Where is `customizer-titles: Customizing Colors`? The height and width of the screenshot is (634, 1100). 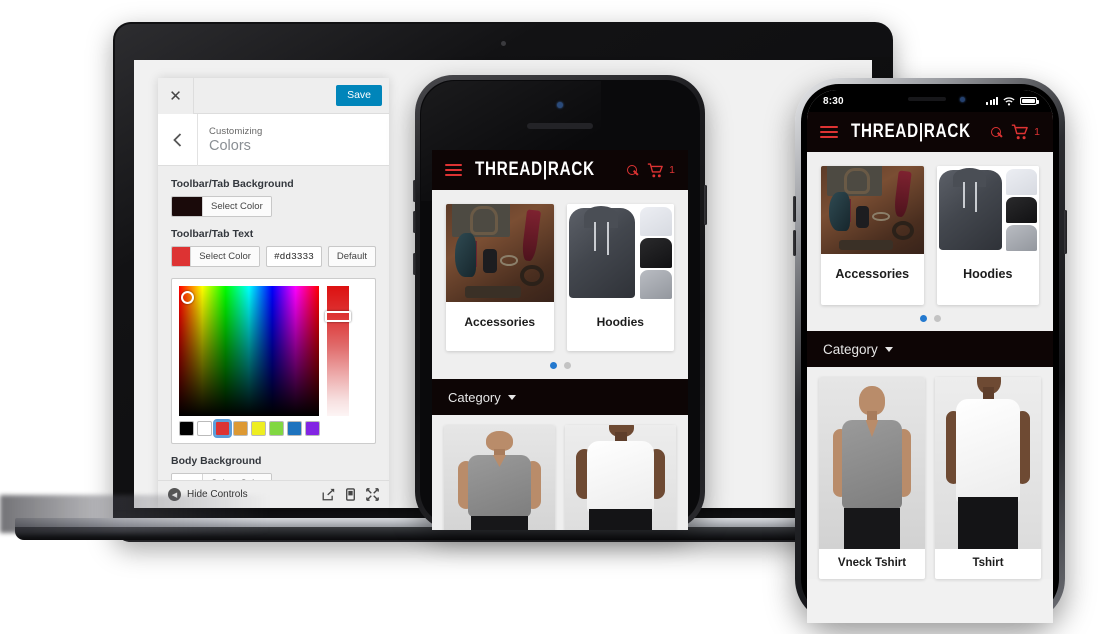
customizer-titles: Customizing Colors is located at coordinates (230, 140).